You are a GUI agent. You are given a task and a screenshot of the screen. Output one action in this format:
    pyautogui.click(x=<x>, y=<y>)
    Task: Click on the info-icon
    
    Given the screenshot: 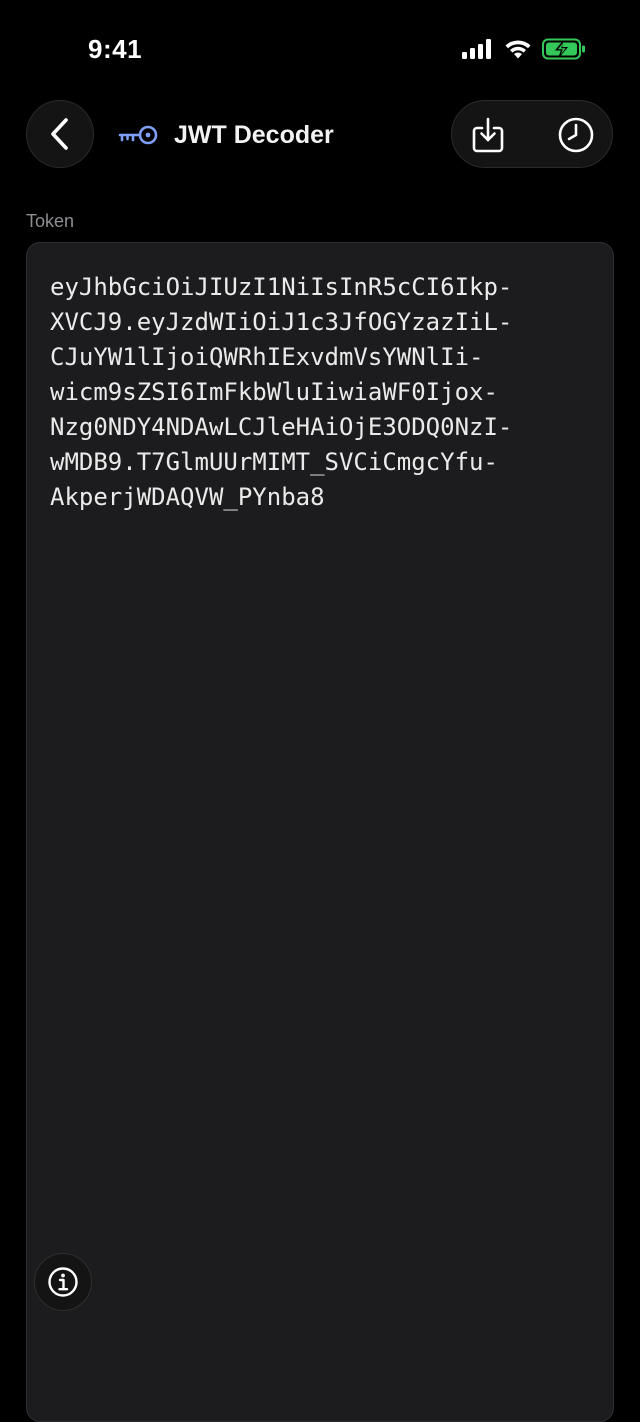 What is the action you would take?
    pyautogui.click(x=63, y=1282)
    